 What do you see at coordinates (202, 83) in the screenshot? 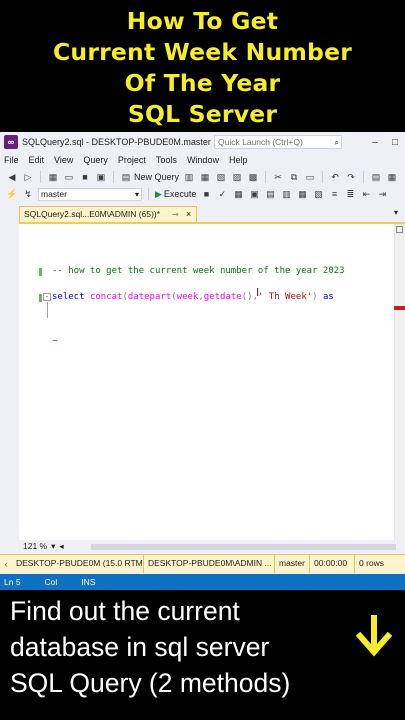
I see `title-line-3: Of The Year` at bounding box center [202, 83].